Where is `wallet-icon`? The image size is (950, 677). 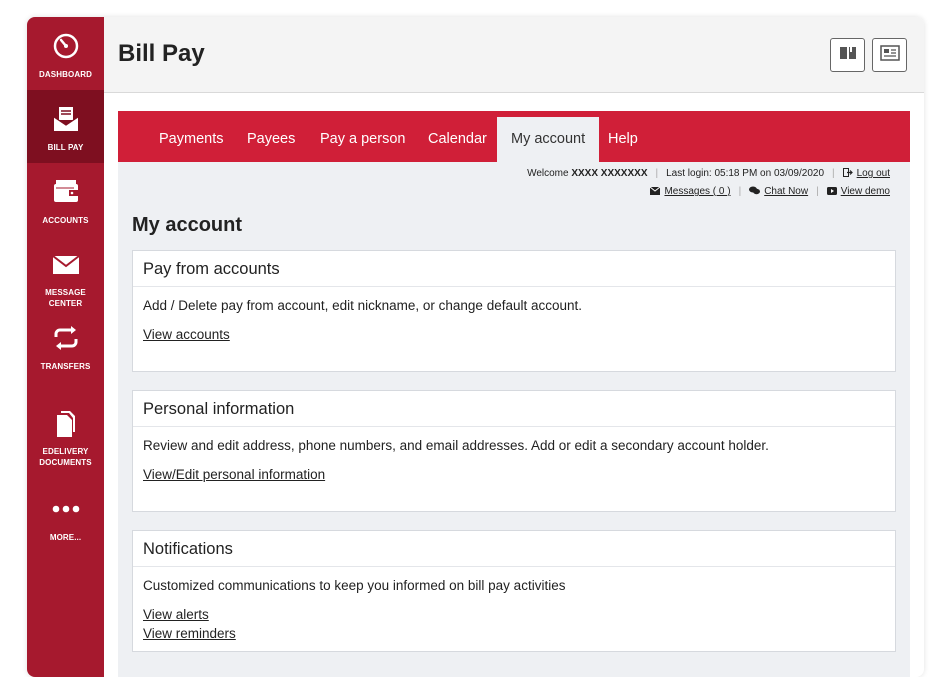
wallet-icon is located at coordinates (66, 192).